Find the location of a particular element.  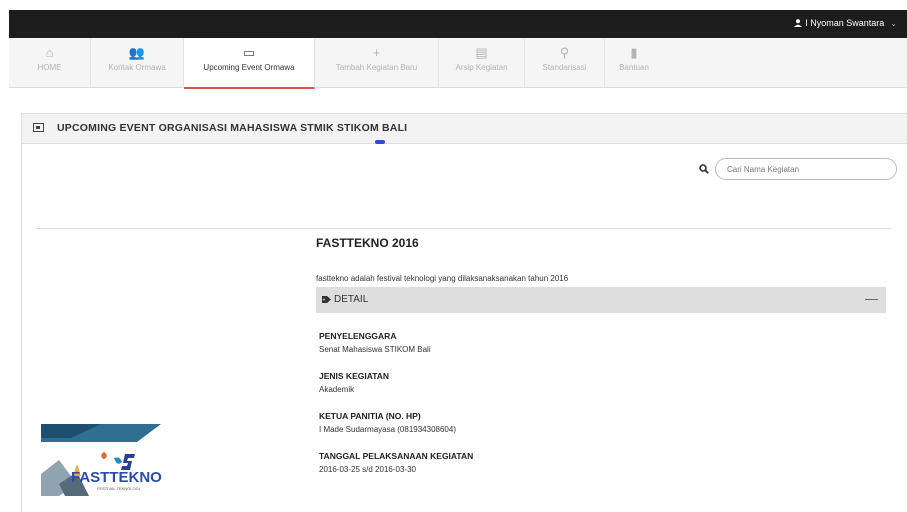

fasttekno-logo-image: FASTTEKNO FESTIVAL TEKNOLOGI is located at coordinates (101, 460).